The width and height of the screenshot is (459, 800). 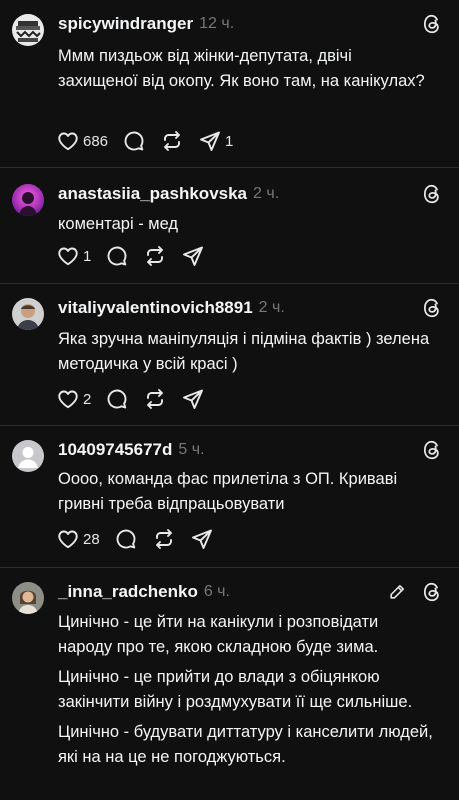 I want to click on like-button: 2, so click(x=73, y=399).